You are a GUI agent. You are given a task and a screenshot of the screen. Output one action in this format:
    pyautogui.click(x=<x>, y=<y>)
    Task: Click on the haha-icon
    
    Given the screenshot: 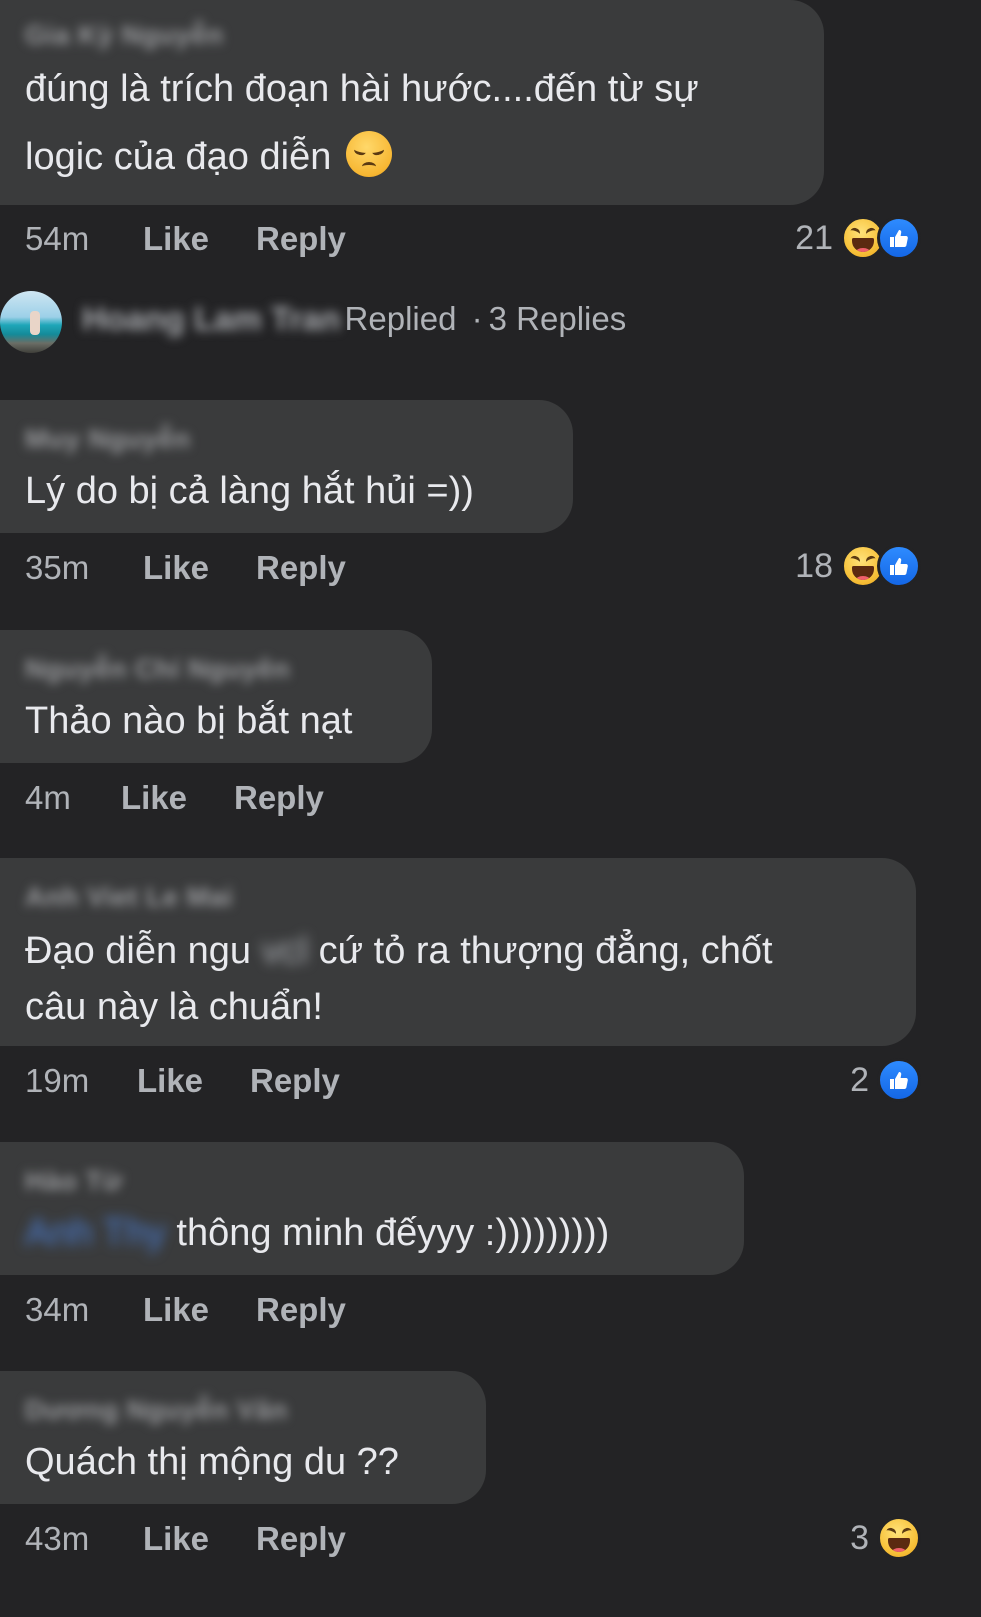 What is the action you would take?
    pyautogui.click(x=899, y=1538)
    